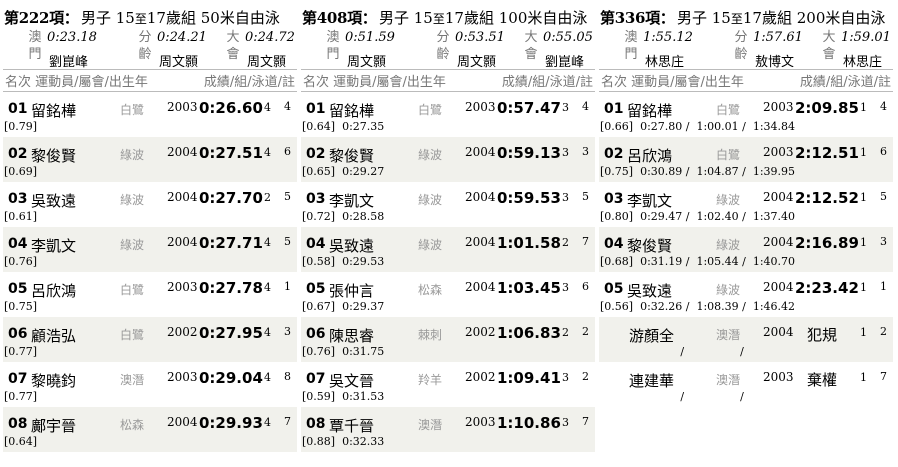  I want to click on result-time: 犯規, so click(822, 335).